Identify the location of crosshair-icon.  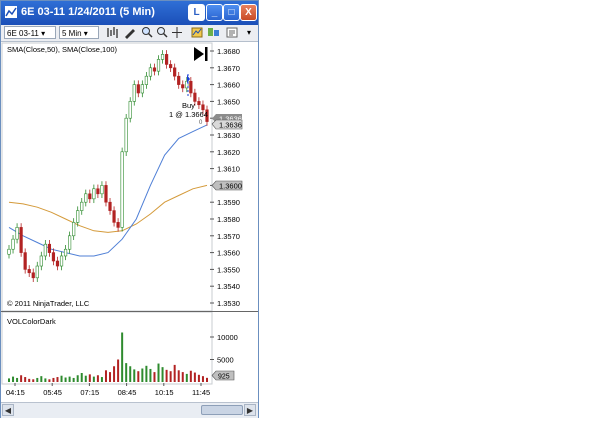
(177, 32).